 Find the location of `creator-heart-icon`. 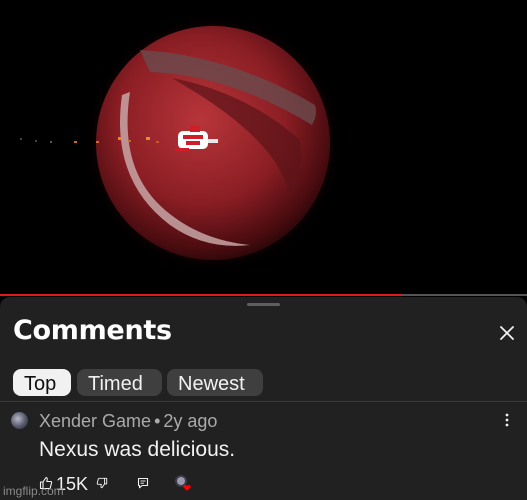

creator-heart-icon is located at coordinates (183, 483).